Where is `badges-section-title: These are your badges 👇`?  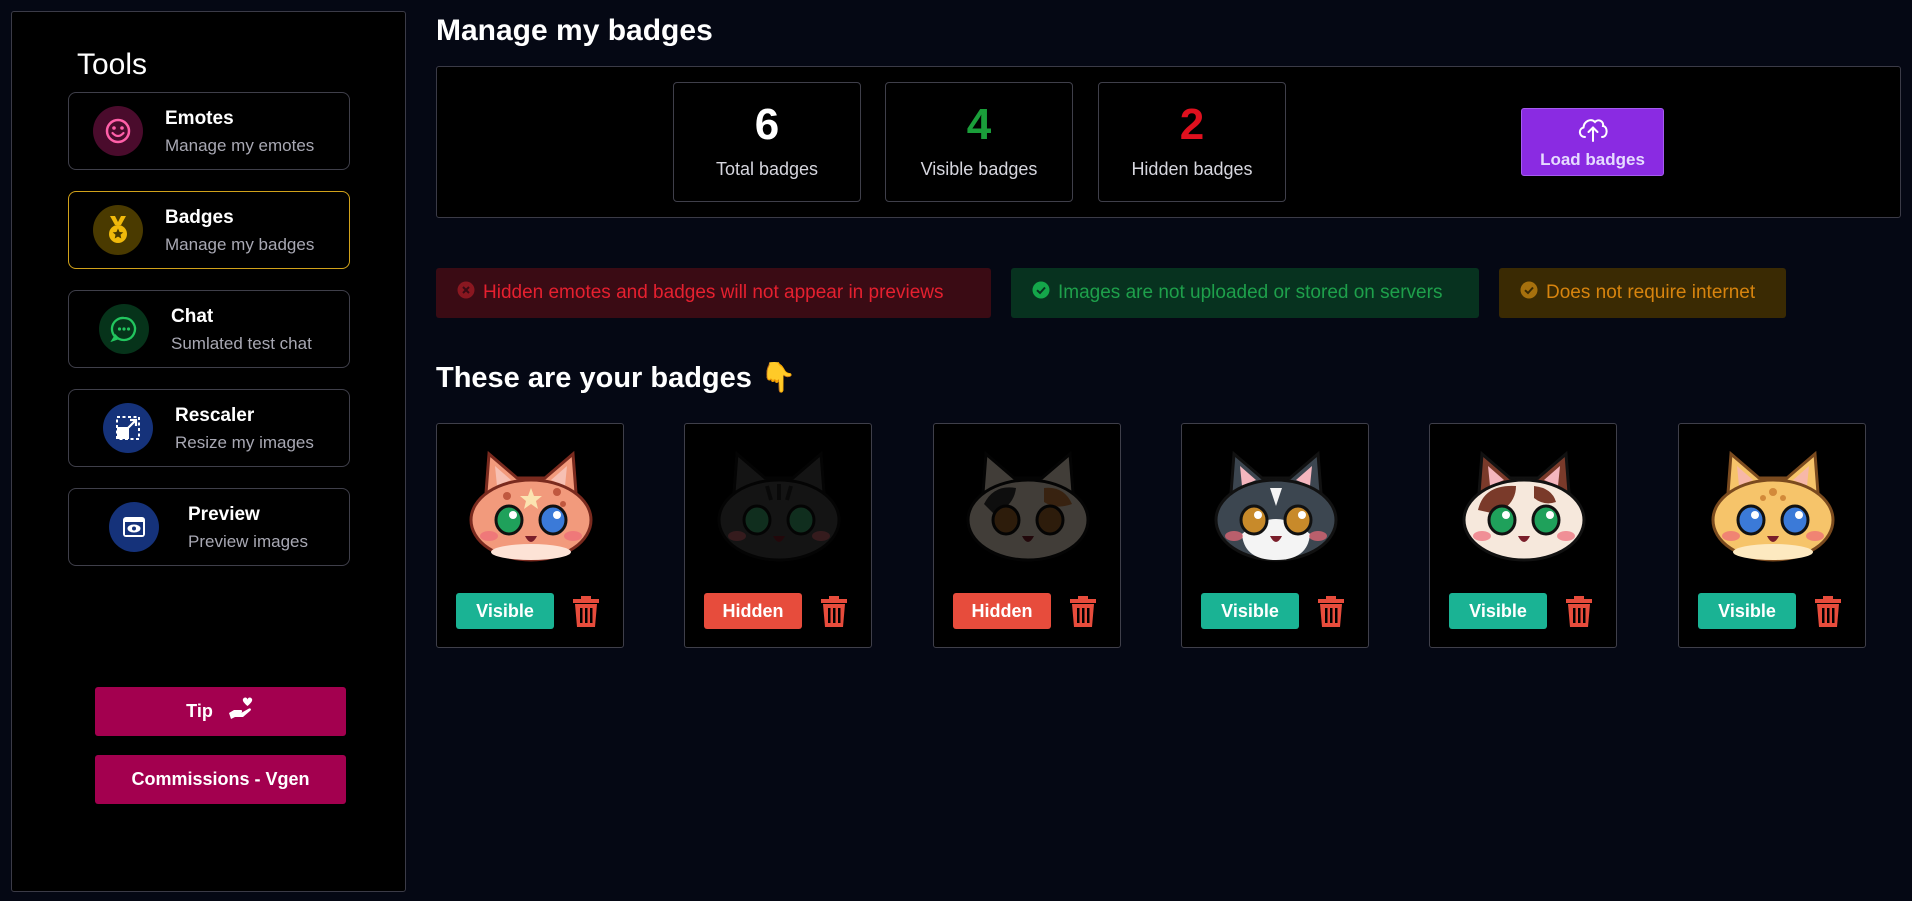 badges-section-title: These are your badges 👇 is located at coordinates (616, 378).